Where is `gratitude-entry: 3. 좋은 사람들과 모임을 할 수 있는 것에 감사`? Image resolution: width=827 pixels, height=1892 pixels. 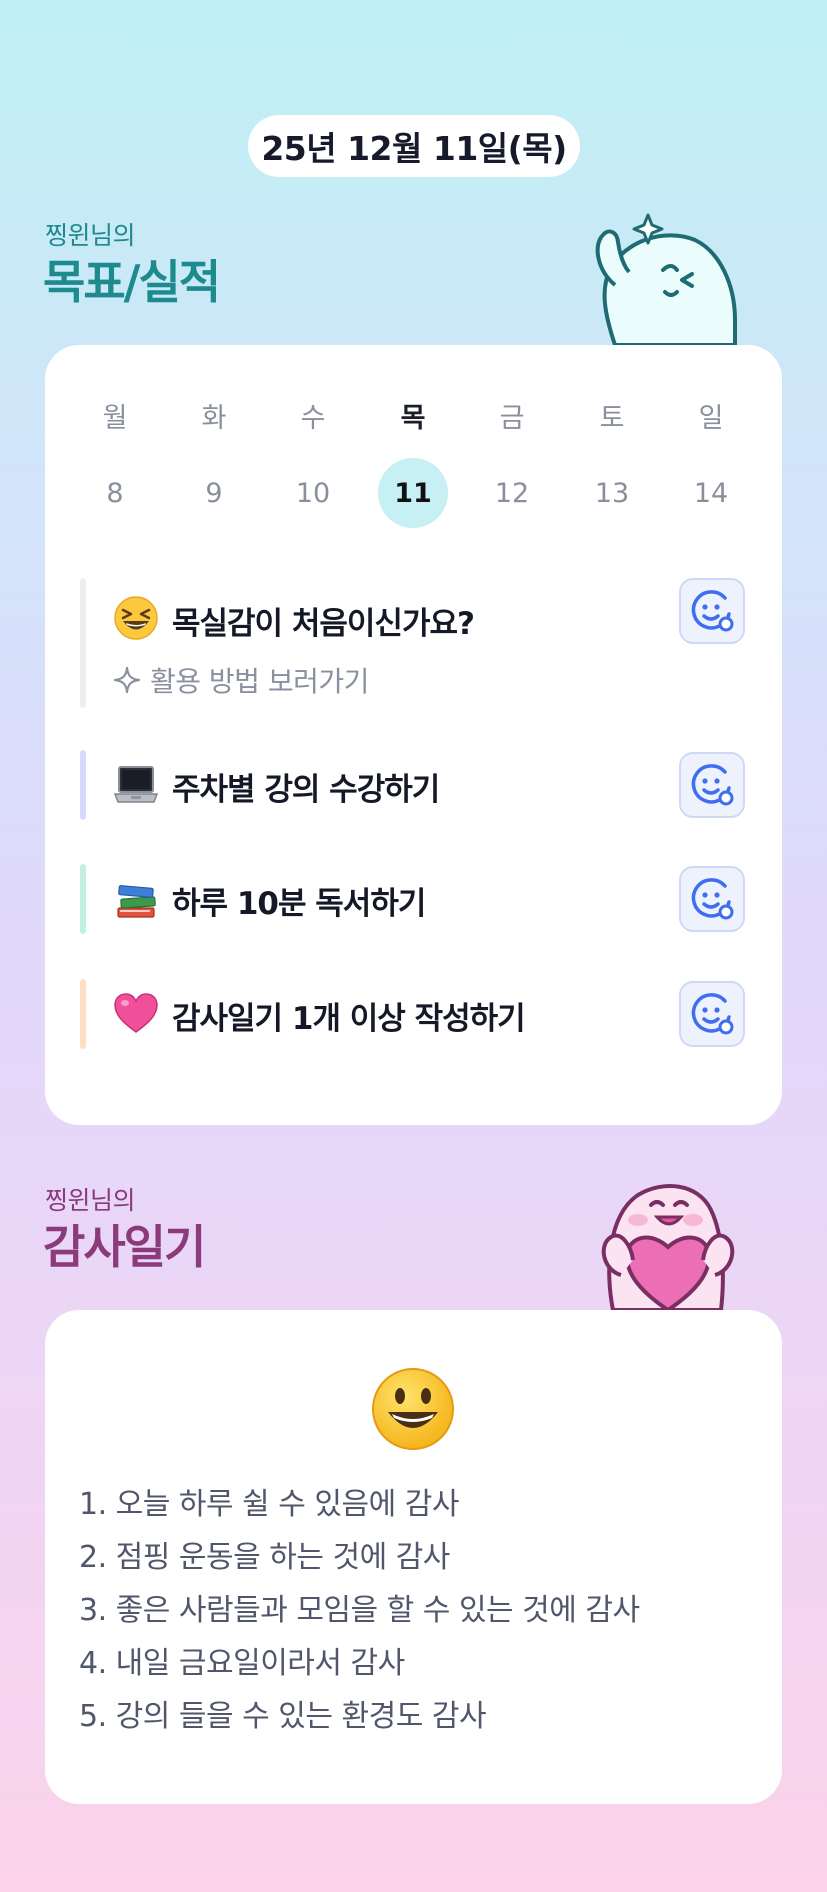 gratitude-entry: 3. 좋은 사람들과 모임을 할 수 있는 것에 감사 is located at coordinates (359, 1610).